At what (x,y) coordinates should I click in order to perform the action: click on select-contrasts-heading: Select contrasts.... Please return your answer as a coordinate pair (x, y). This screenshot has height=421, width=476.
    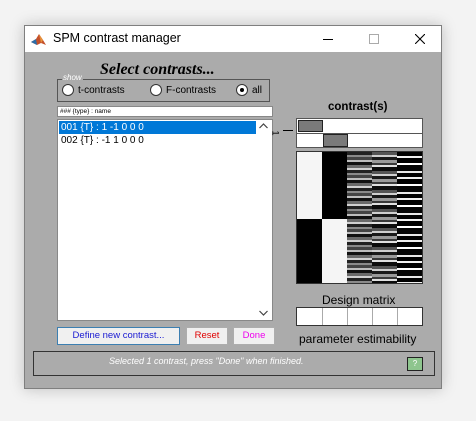
    Looking at the image, I should click on (157, 69).